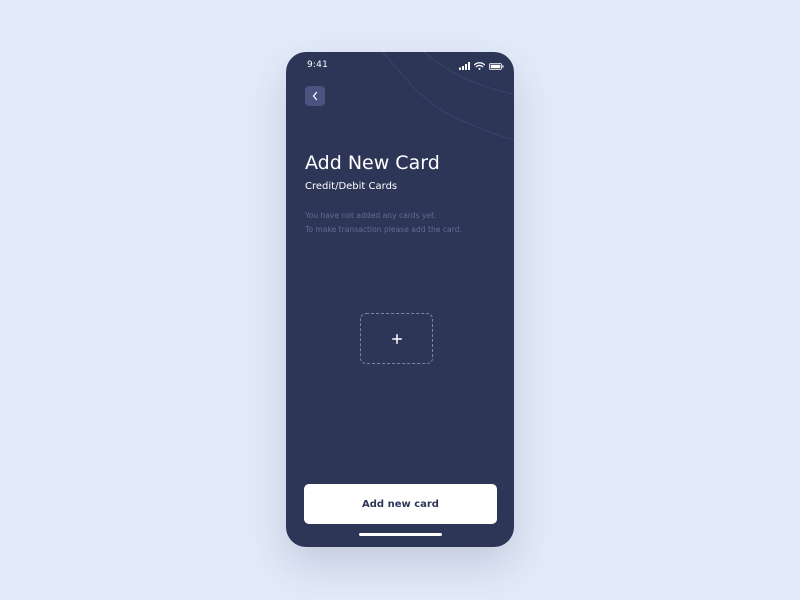 Image resolution: width=800 pixels, height=600 pixels. Describe the element at coordinates (400, 534) in the screenshot. I see `home-indicator` at that location.